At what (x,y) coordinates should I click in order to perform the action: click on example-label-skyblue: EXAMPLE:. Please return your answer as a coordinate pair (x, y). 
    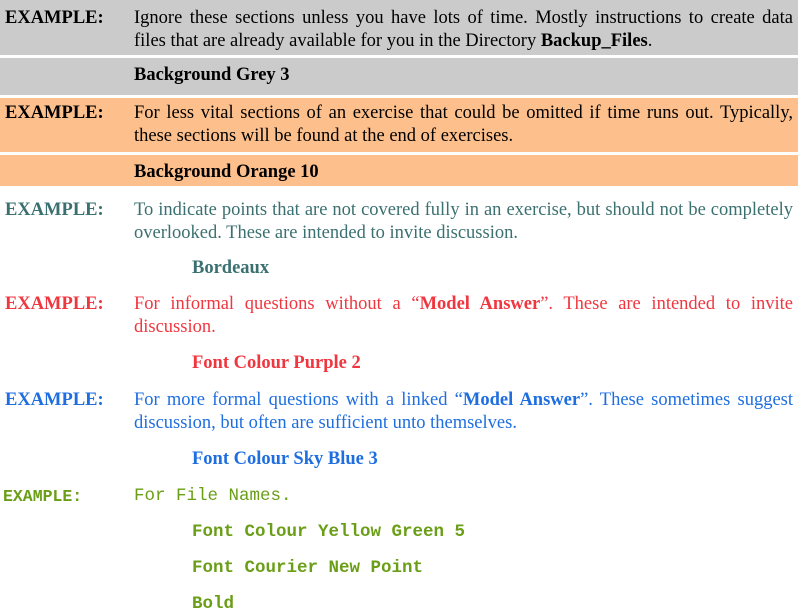
    Looking at the image, I should click on (54, 400).